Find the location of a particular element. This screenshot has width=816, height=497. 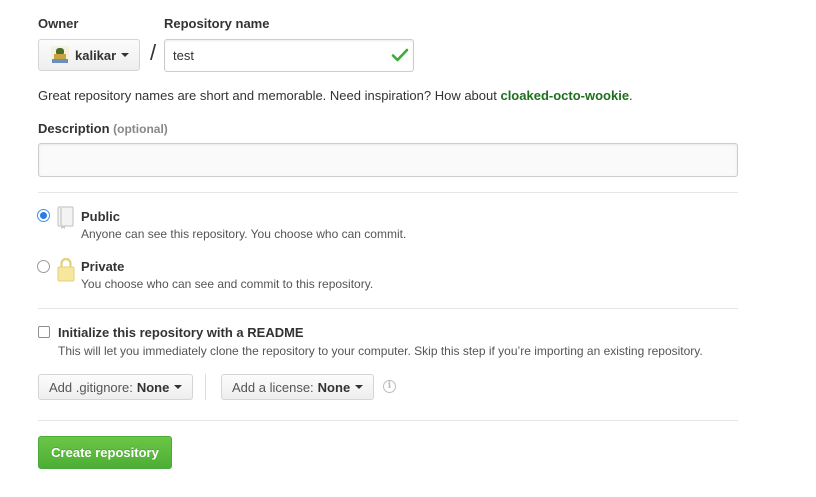

name-hint-suffix: . is located at coordinates (631, 95).